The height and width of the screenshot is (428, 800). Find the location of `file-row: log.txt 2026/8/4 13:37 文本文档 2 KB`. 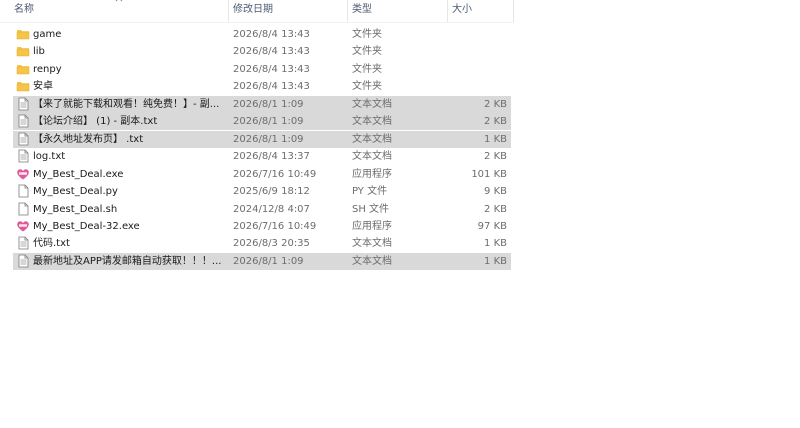

file-row: log.txt 2026/8/4 13:37 文本文档 2 KB is located at coordinates (262, 156).